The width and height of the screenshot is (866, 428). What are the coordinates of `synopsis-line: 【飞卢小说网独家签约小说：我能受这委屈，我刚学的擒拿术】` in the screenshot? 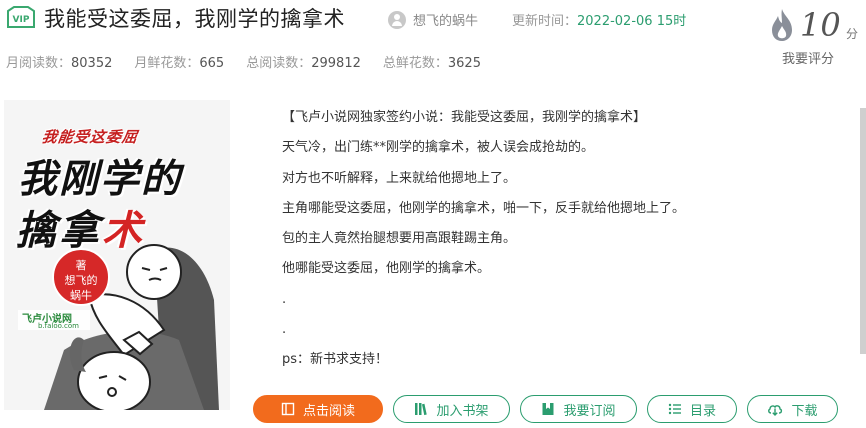 It's located at (464, 117).